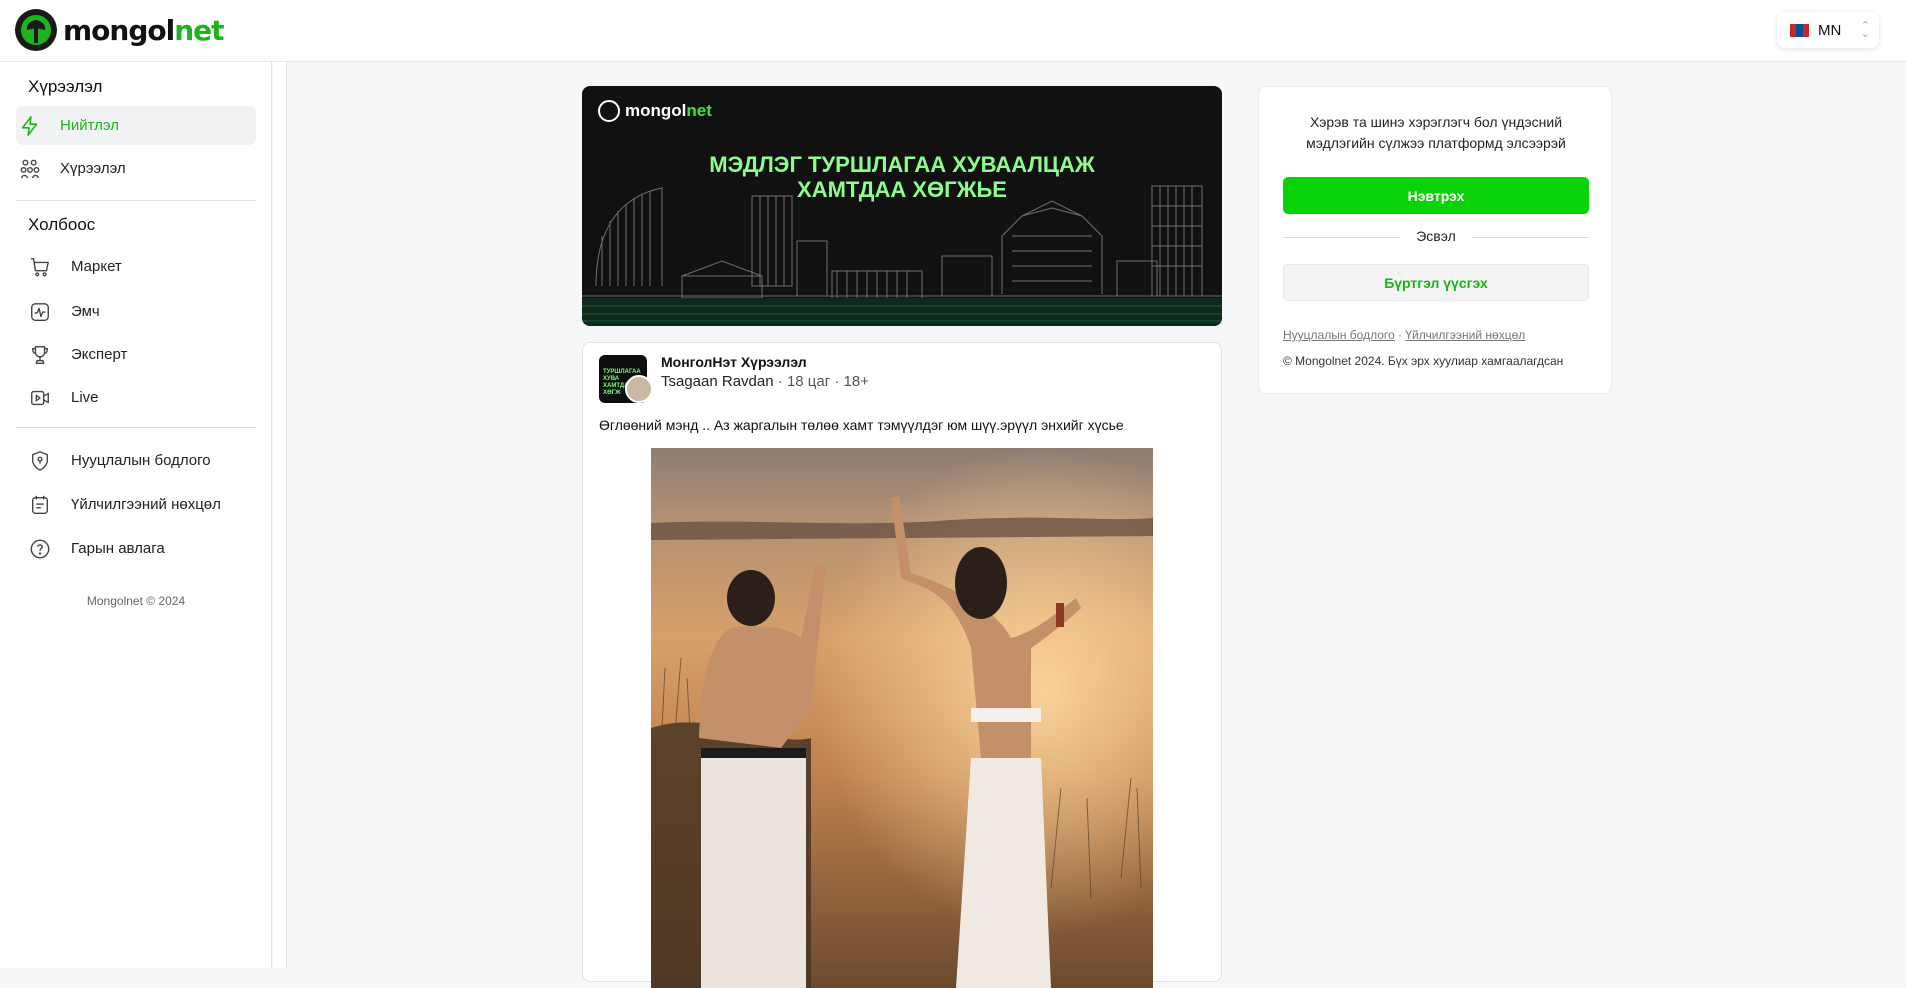 This screenshot has height=988, width=1906. I want to click on sidebar-item-label: Нийтлэл, so click(89, 125).